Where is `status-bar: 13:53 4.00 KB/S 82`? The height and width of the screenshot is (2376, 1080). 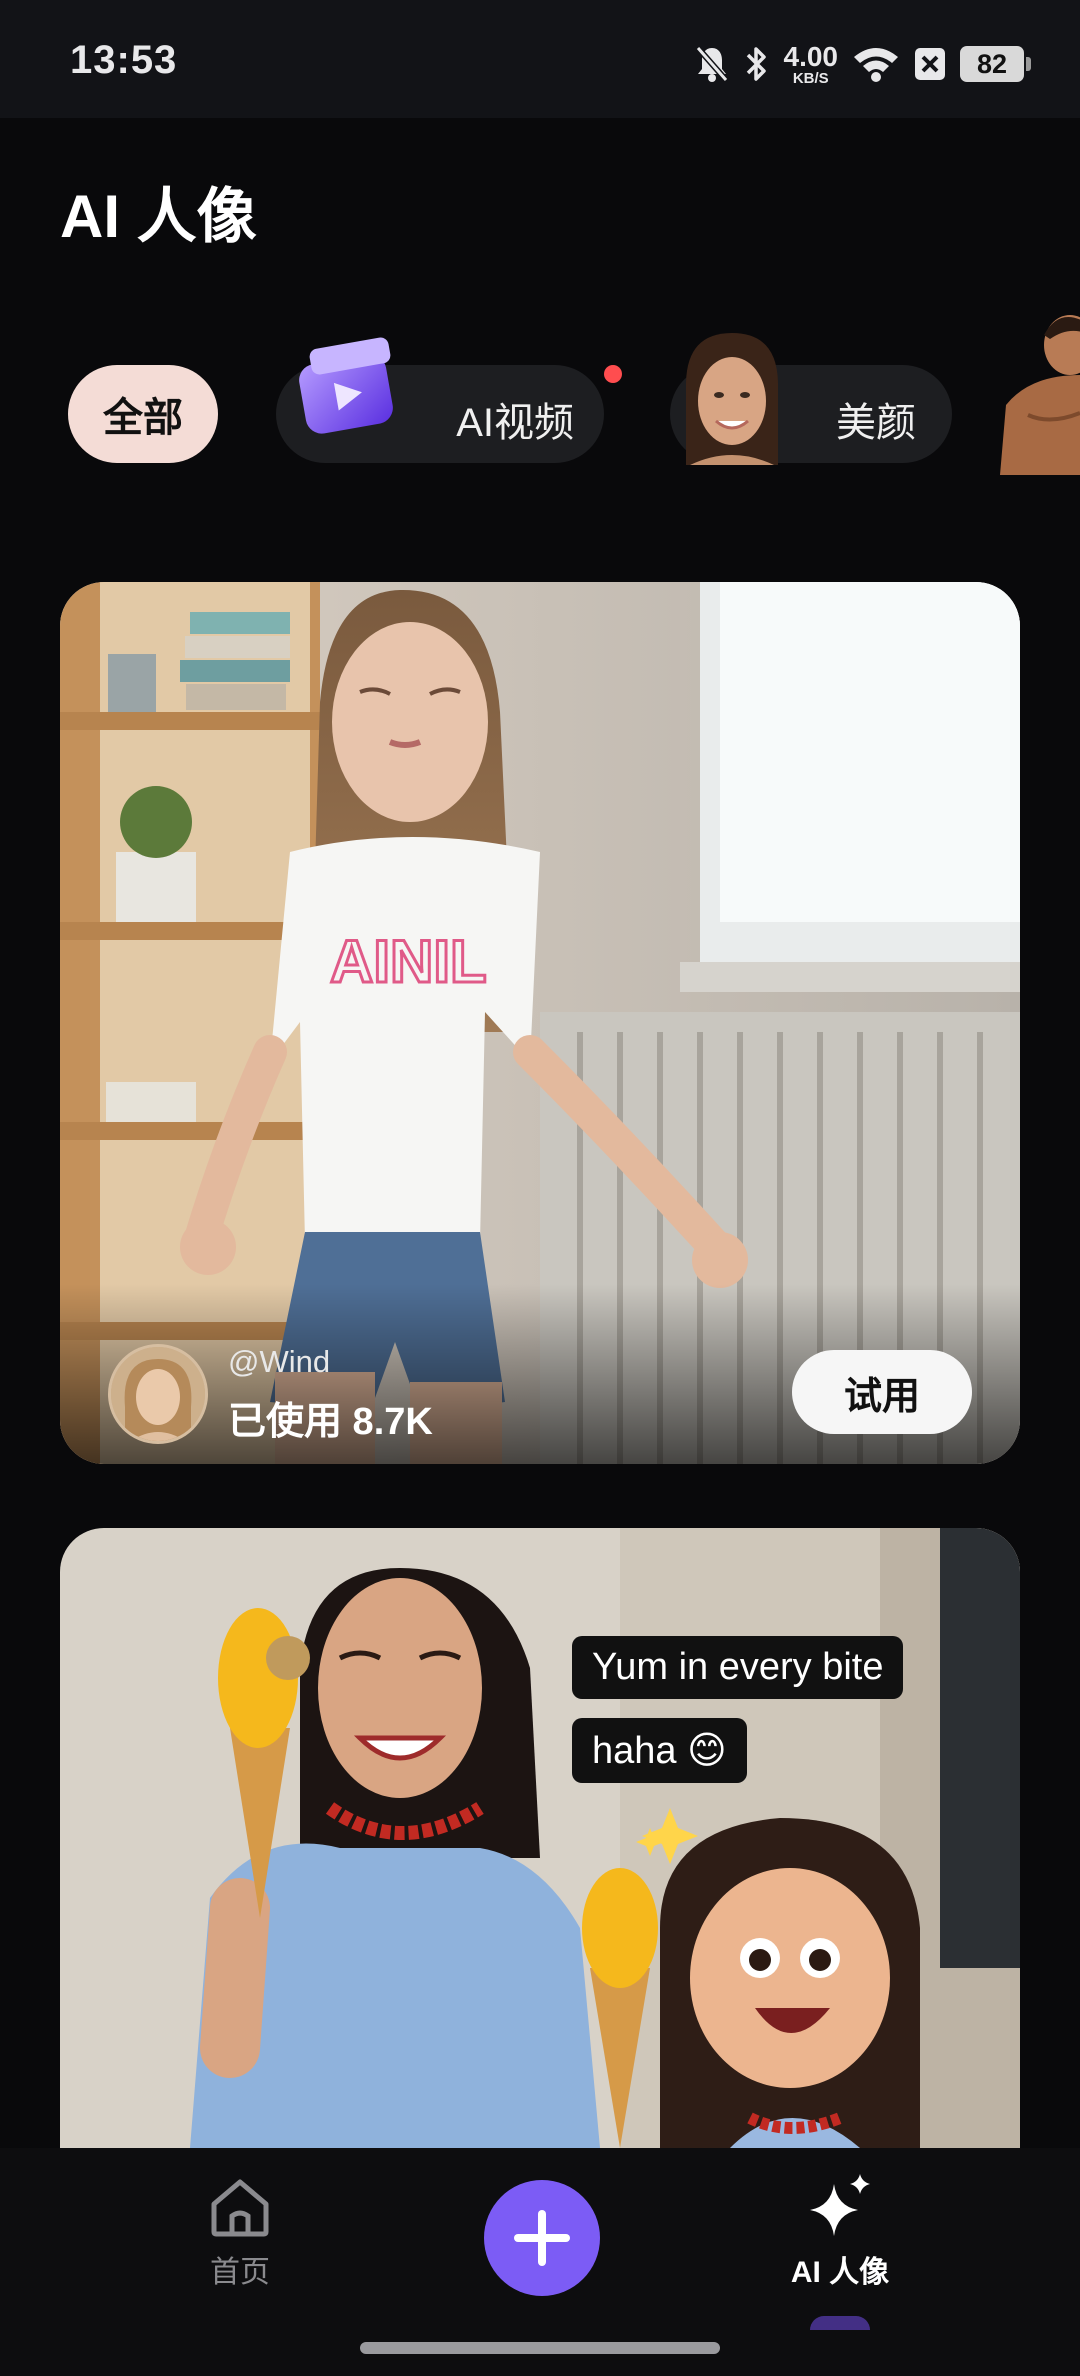 status-bar: 13:53 4.00 KB/S 82 is located at coordinates (540, 59).